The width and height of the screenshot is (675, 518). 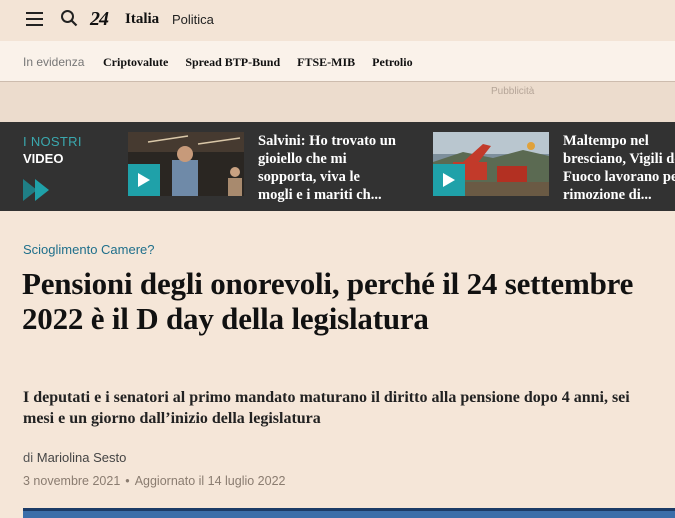 I want to click on article-byline: di Mariolina Sesto, so click(x=74, y=457).